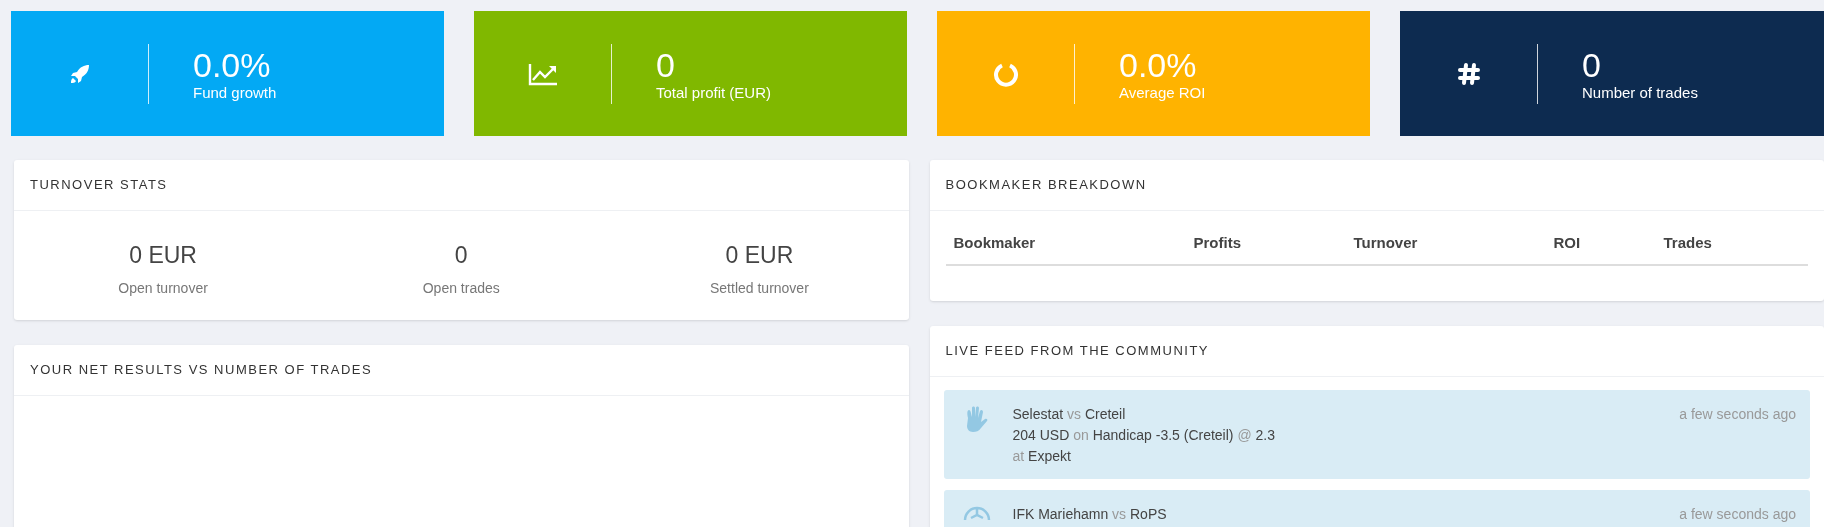 The image size is (1824, 527). What do you see at coordinates (235, 92) in the screenshot?
I see `stat-label: Fund growth` at bounding box center [235, 92].